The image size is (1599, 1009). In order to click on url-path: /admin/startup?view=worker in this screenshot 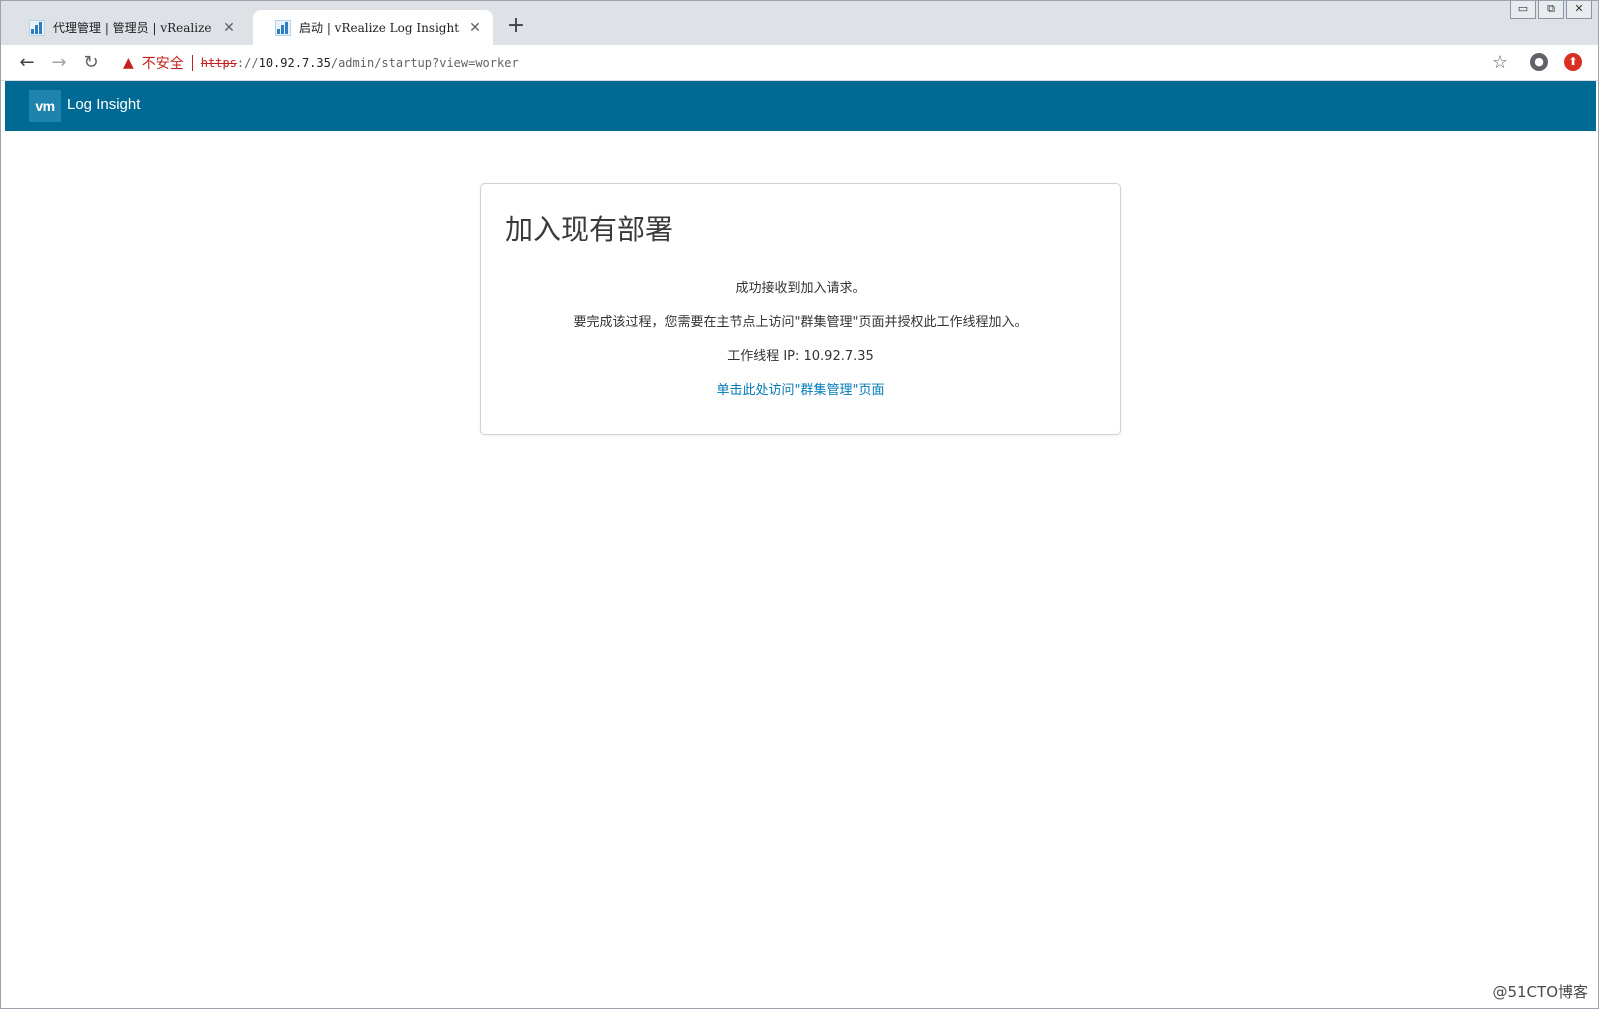, I will do `click(424, 63)`.